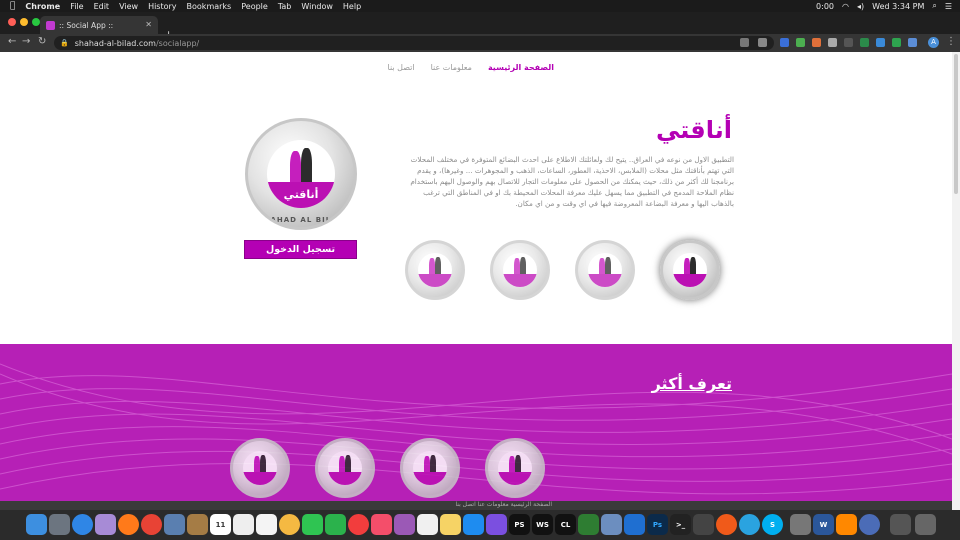  Describe the element at coordinates (657, 524) in the screenshot. I see `photoshop-icon: Ps` at that location.